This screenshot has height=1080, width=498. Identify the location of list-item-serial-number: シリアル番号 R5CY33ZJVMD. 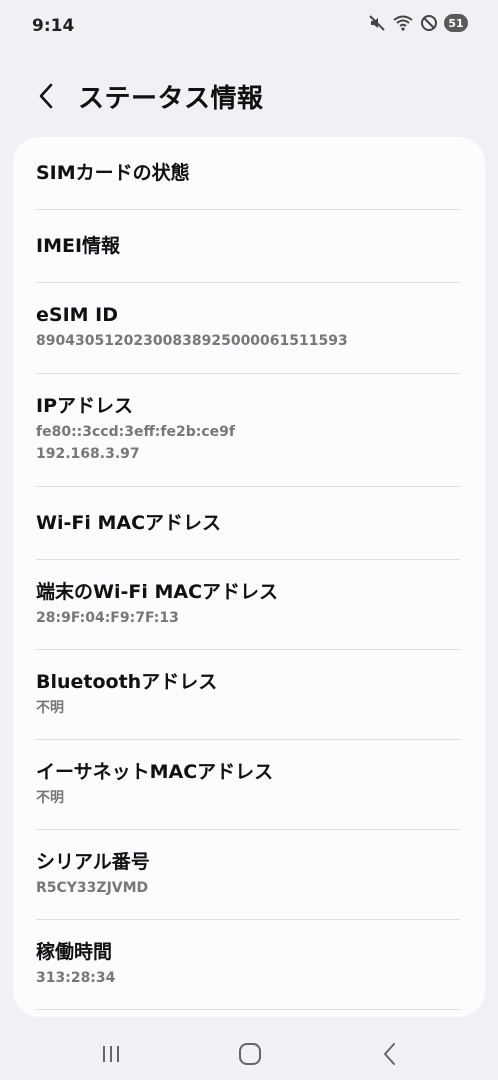
(248, 875).